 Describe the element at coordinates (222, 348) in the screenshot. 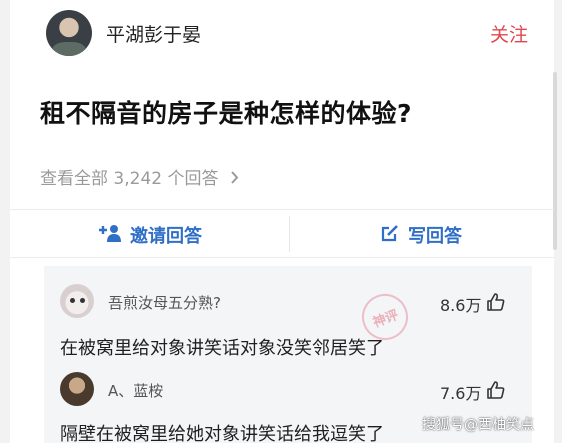

I see `comment-text: 在被窝里给对象讲笑话对象没笑邻居笑了` at that location.